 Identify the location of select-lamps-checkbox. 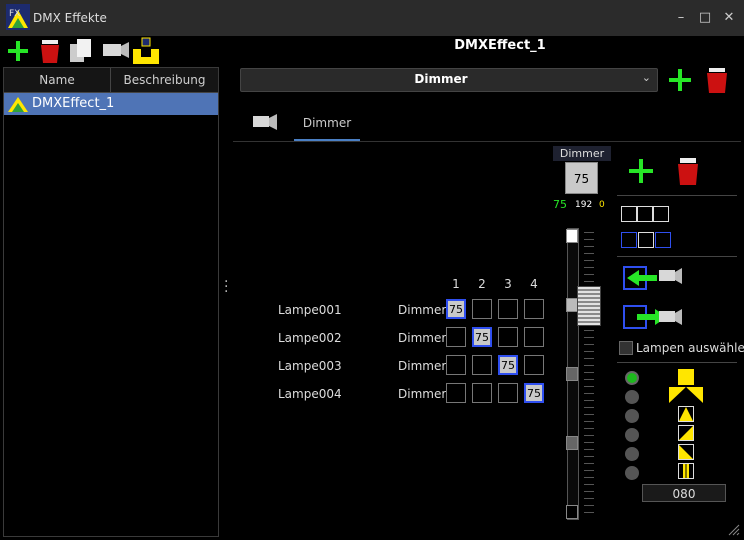
(626, 348).